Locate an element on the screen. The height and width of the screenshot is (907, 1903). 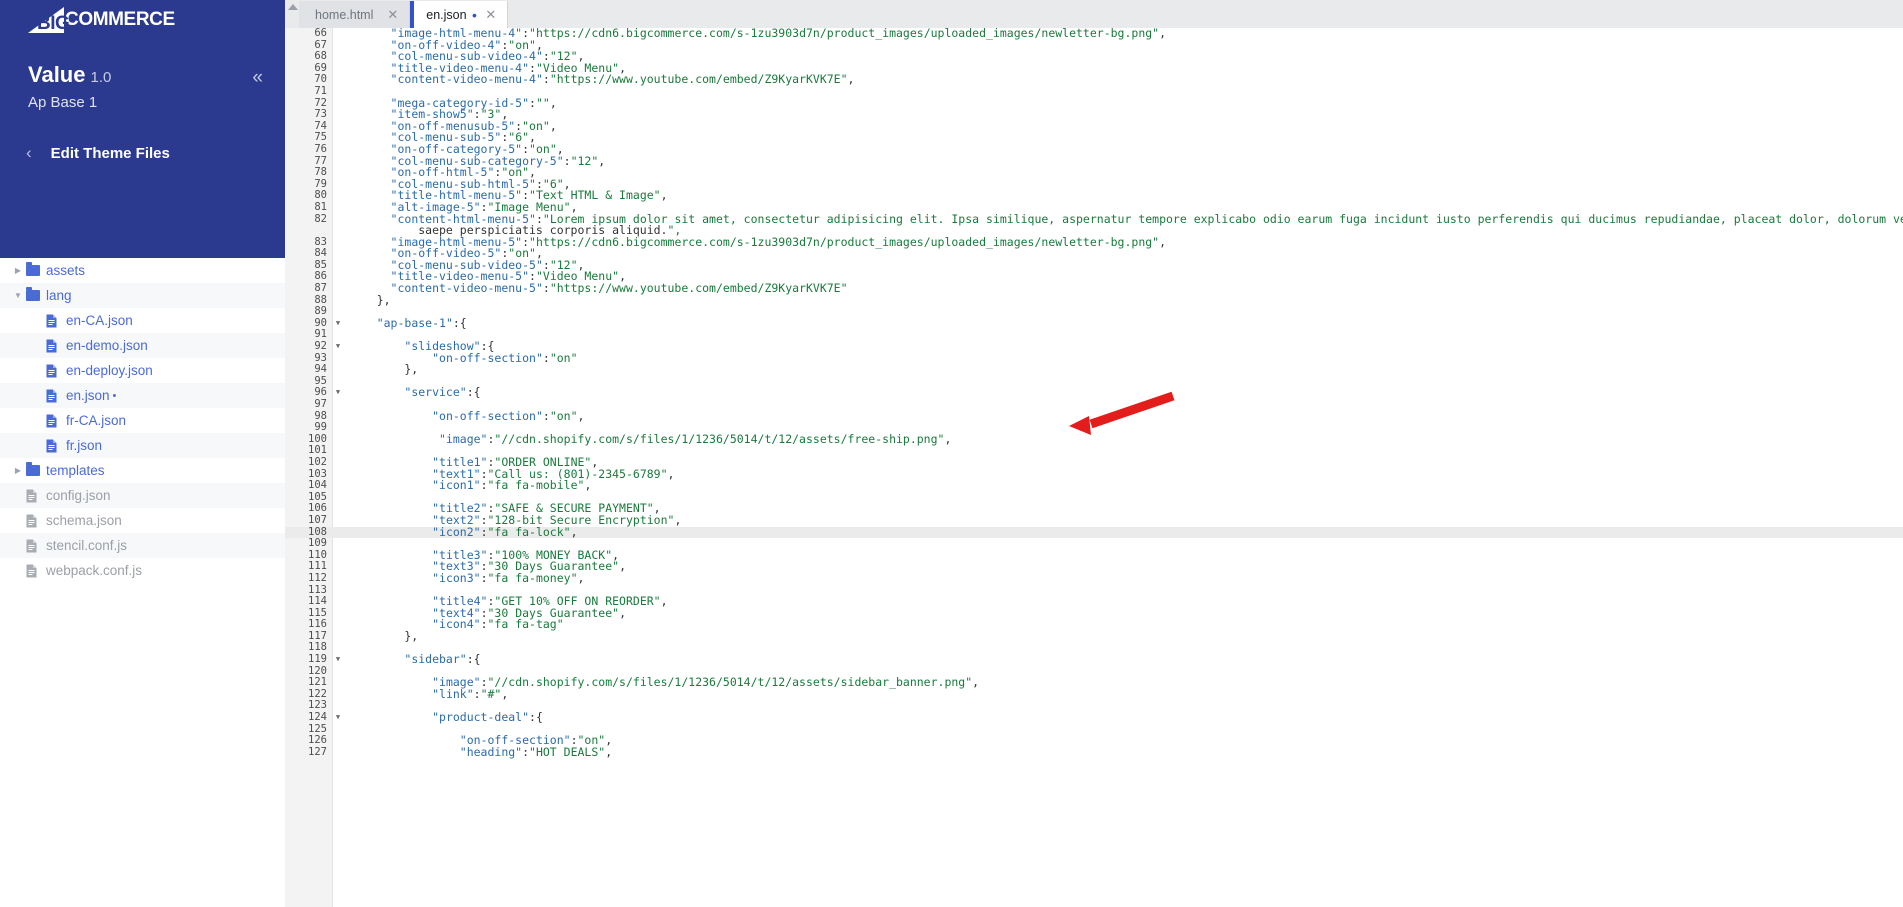
code-line: 108 "icon2":"fa fa-lock", is located at coordinates (1094, 532).